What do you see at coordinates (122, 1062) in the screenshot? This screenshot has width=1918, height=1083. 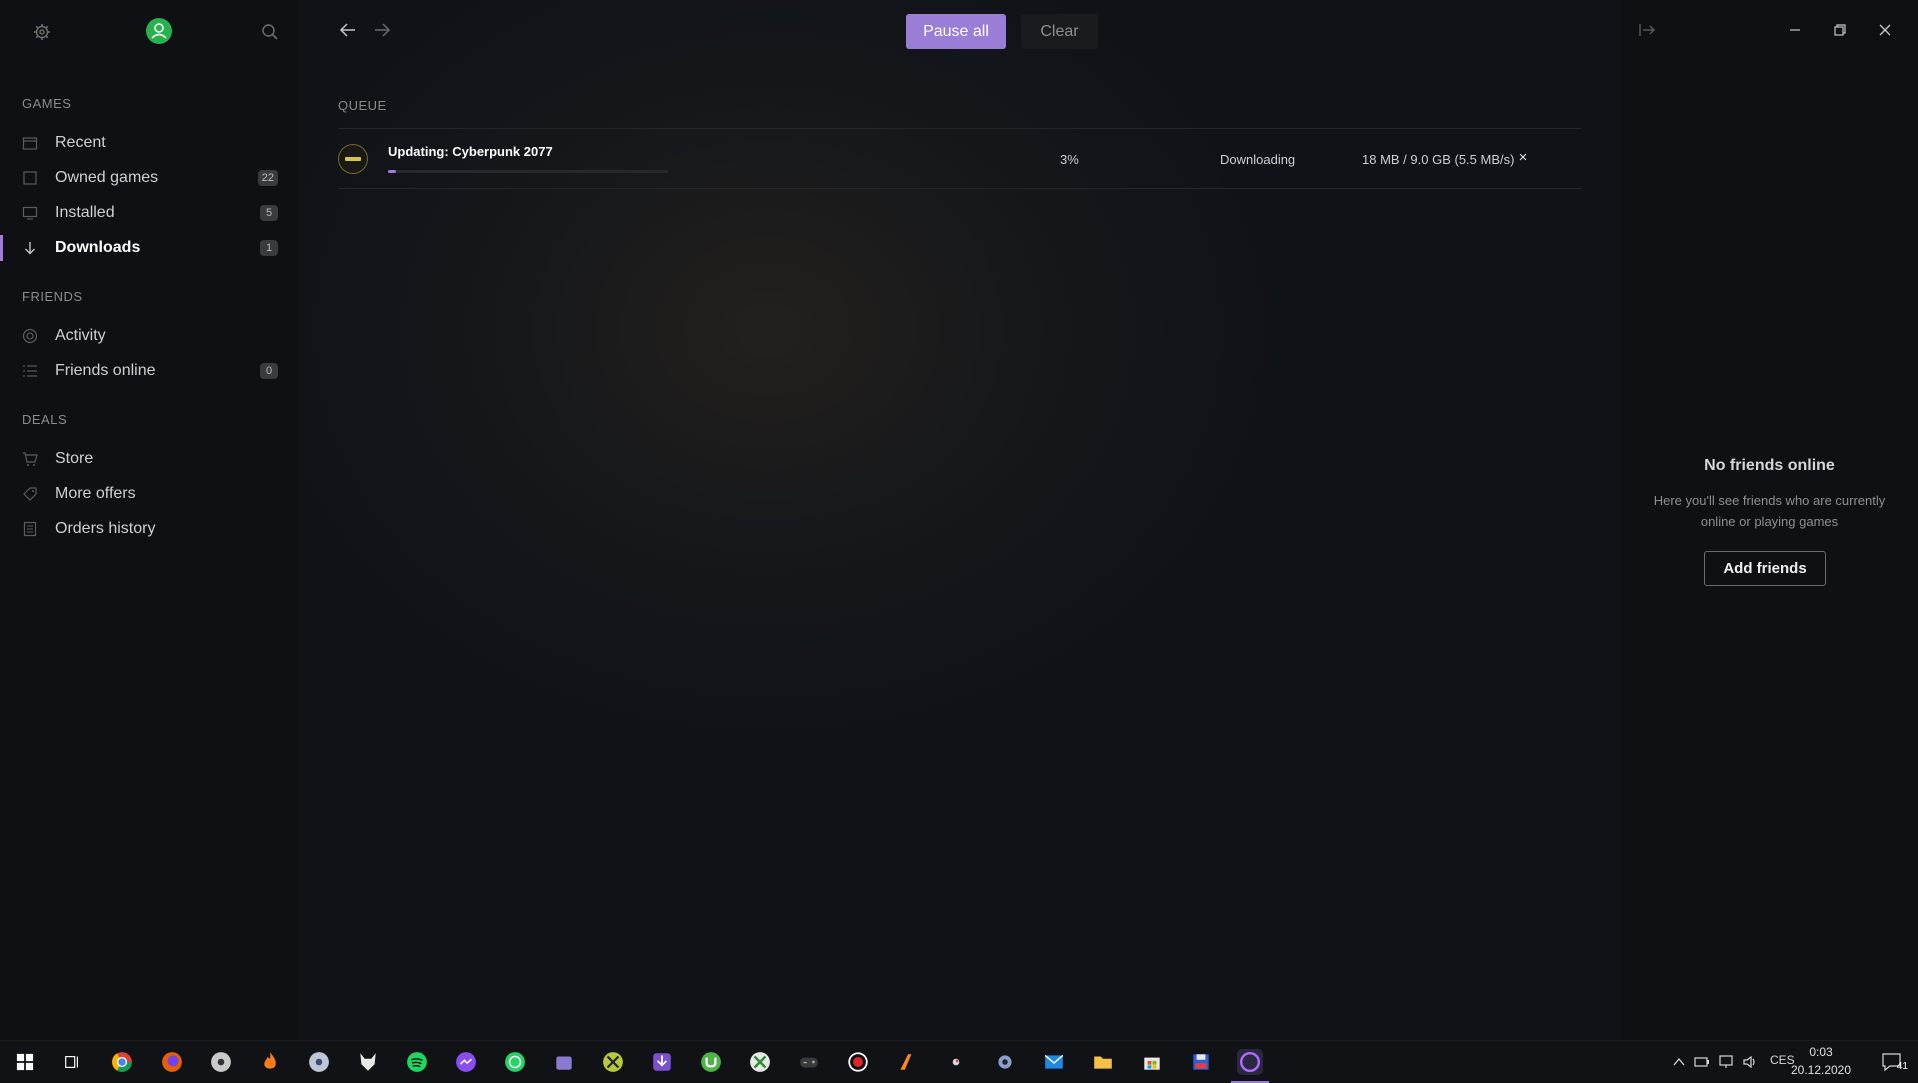 I see `chrome-icon` at bounding box center [122, 1062].